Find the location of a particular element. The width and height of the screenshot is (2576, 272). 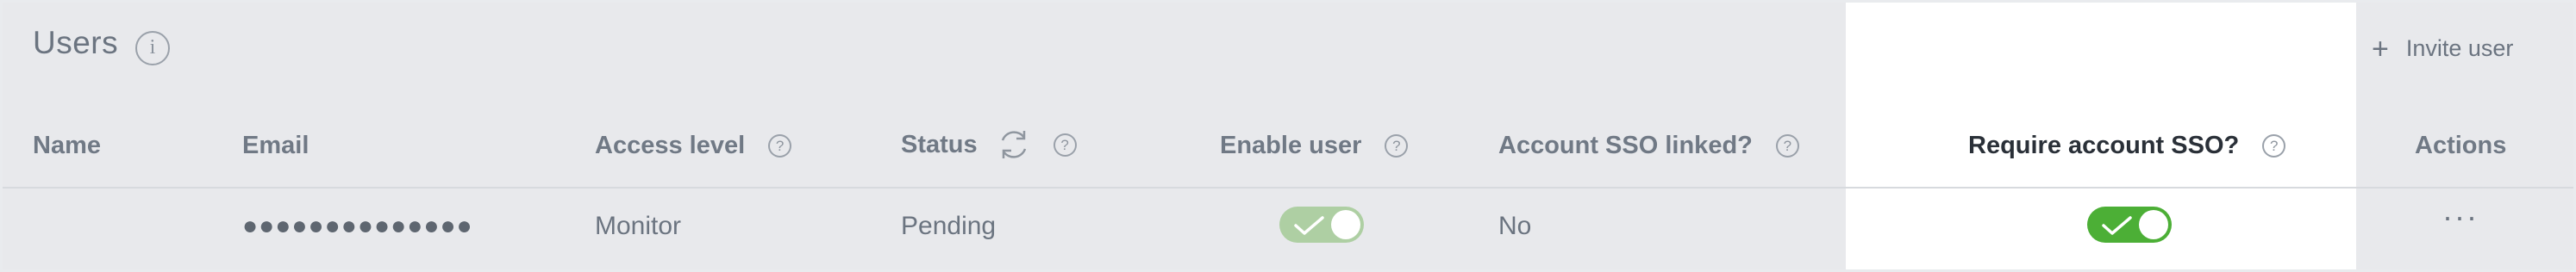

header-divider is located at coordinates (1288, 188).